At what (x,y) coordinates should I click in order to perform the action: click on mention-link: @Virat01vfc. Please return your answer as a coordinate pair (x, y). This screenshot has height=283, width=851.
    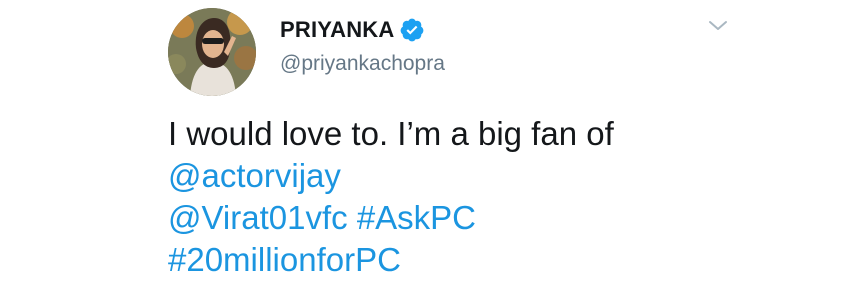
    Looking at the image, I should click on (258, 217).